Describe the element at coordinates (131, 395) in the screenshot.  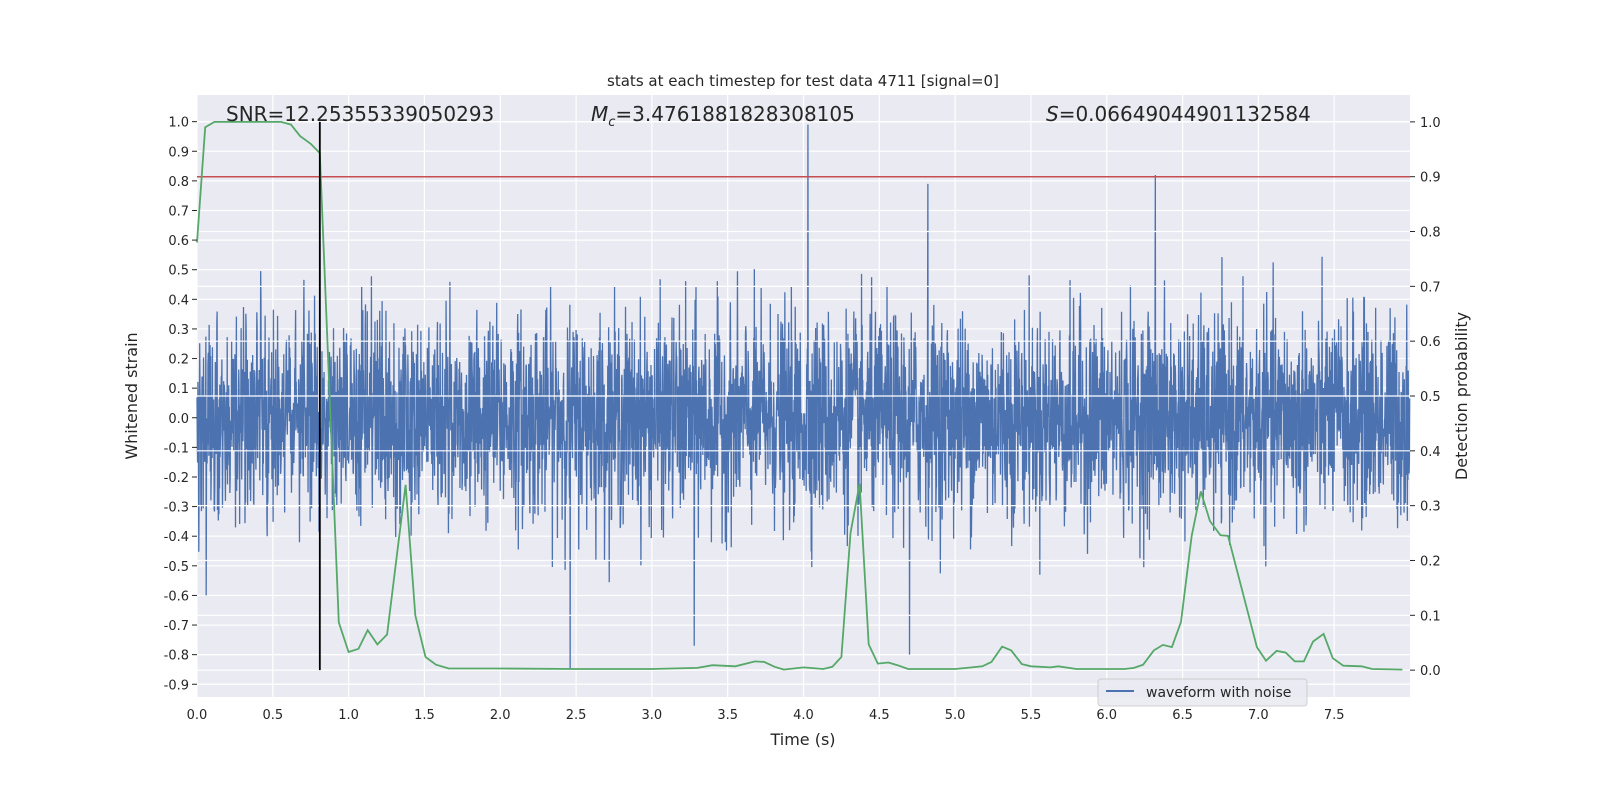
I see `y-axis-label-left: Whitened strain` at that location.